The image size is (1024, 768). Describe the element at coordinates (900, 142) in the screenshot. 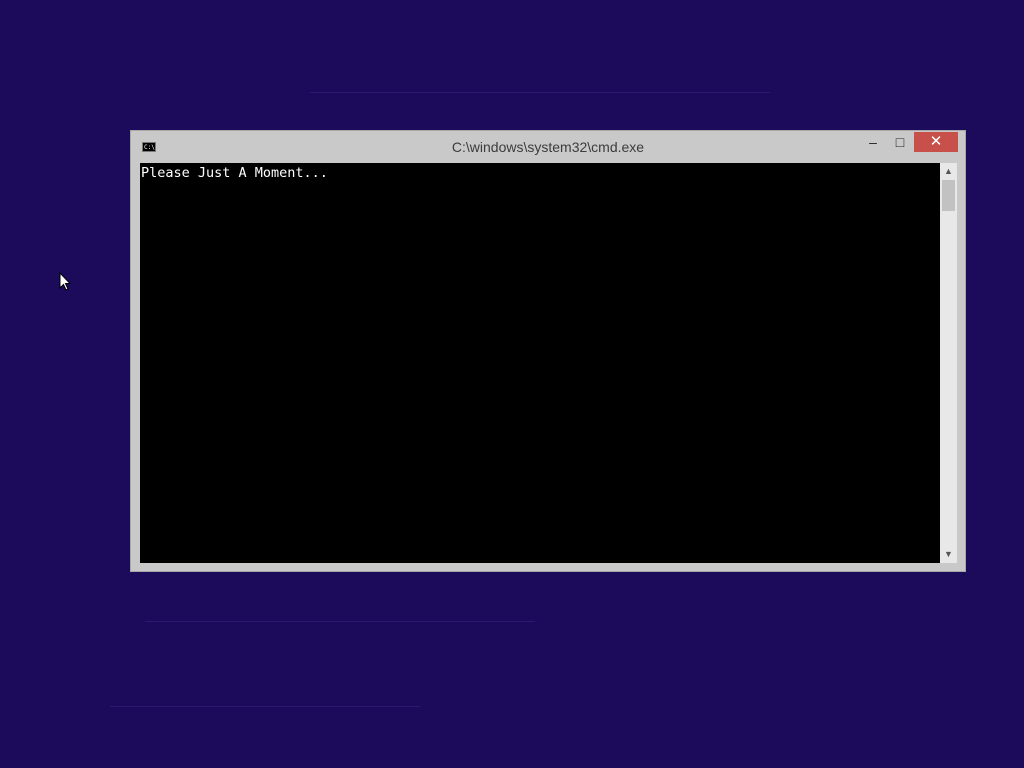

I see `maximize-button: □` at that location.